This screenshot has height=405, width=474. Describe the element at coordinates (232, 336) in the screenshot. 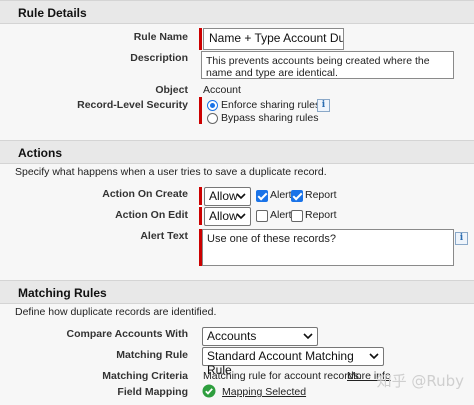

I see `compare-accounts-value: Accounts` at that location.